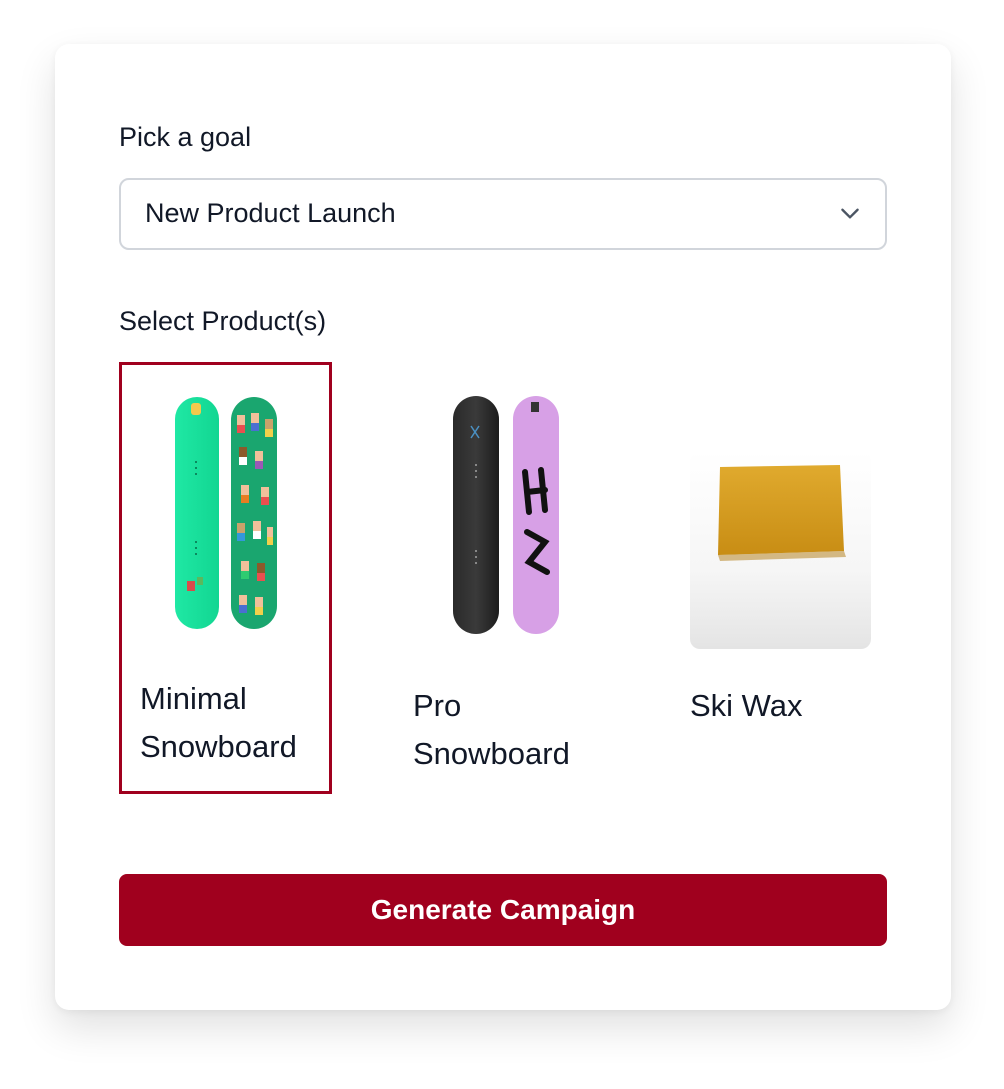  What do you see at coordinates (185, 137) in the screenshot?
I see `goal-label: Pick a goal` at bounding box center [185, 137].